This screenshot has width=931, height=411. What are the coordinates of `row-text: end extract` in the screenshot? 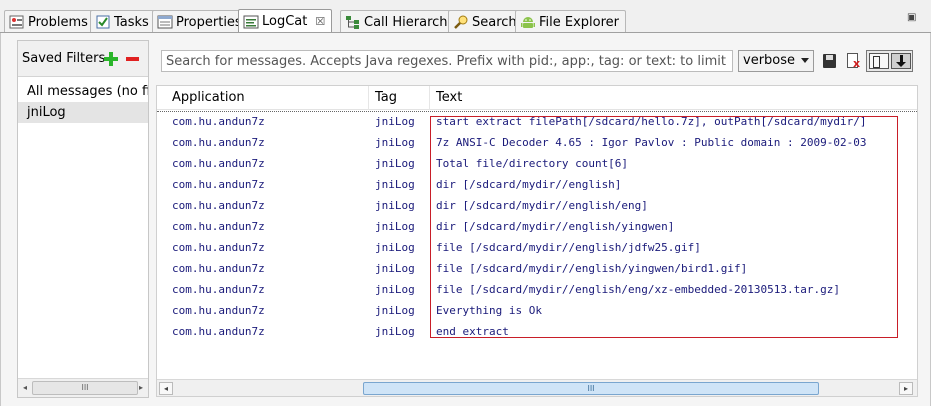 It's located at (472, 331).